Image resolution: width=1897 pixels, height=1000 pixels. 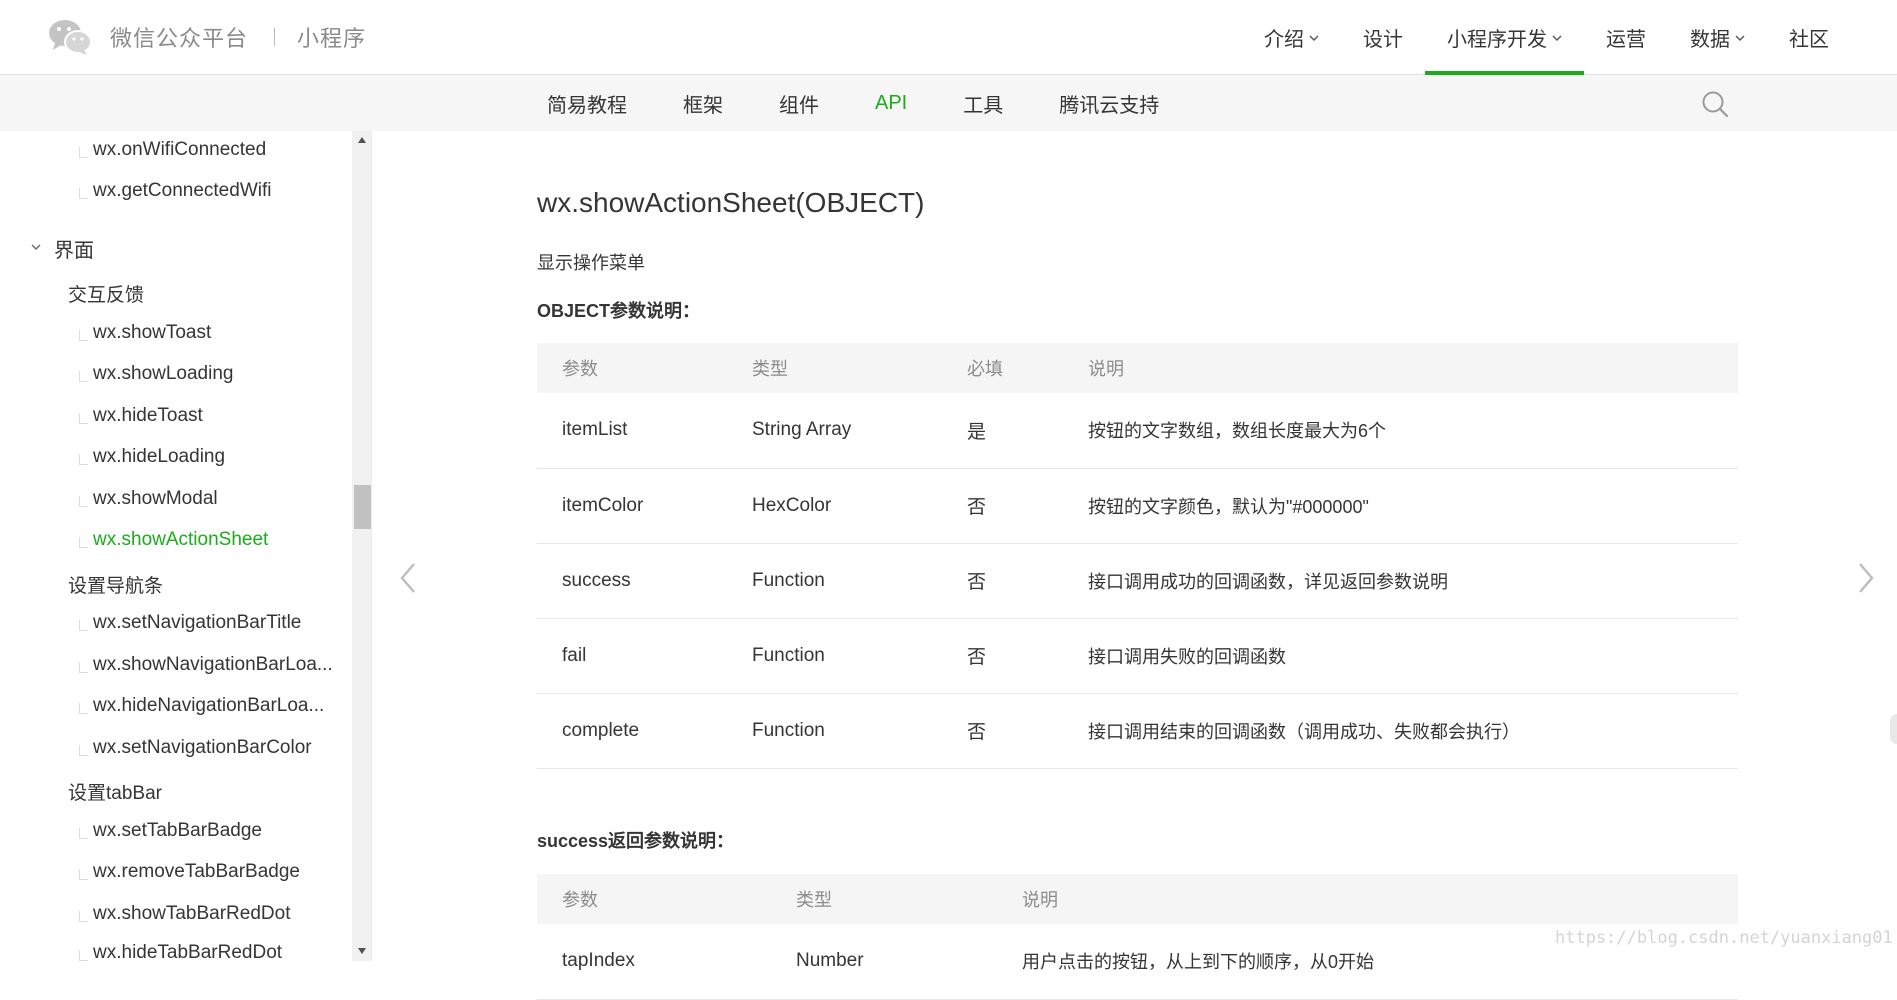 I want to click on nav-item-label: 小程序开发, so click(x=1497, y=40).